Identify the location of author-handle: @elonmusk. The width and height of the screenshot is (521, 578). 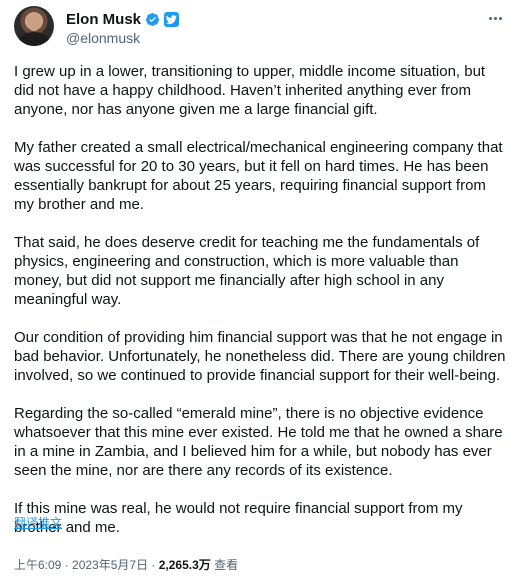
(103, 38).